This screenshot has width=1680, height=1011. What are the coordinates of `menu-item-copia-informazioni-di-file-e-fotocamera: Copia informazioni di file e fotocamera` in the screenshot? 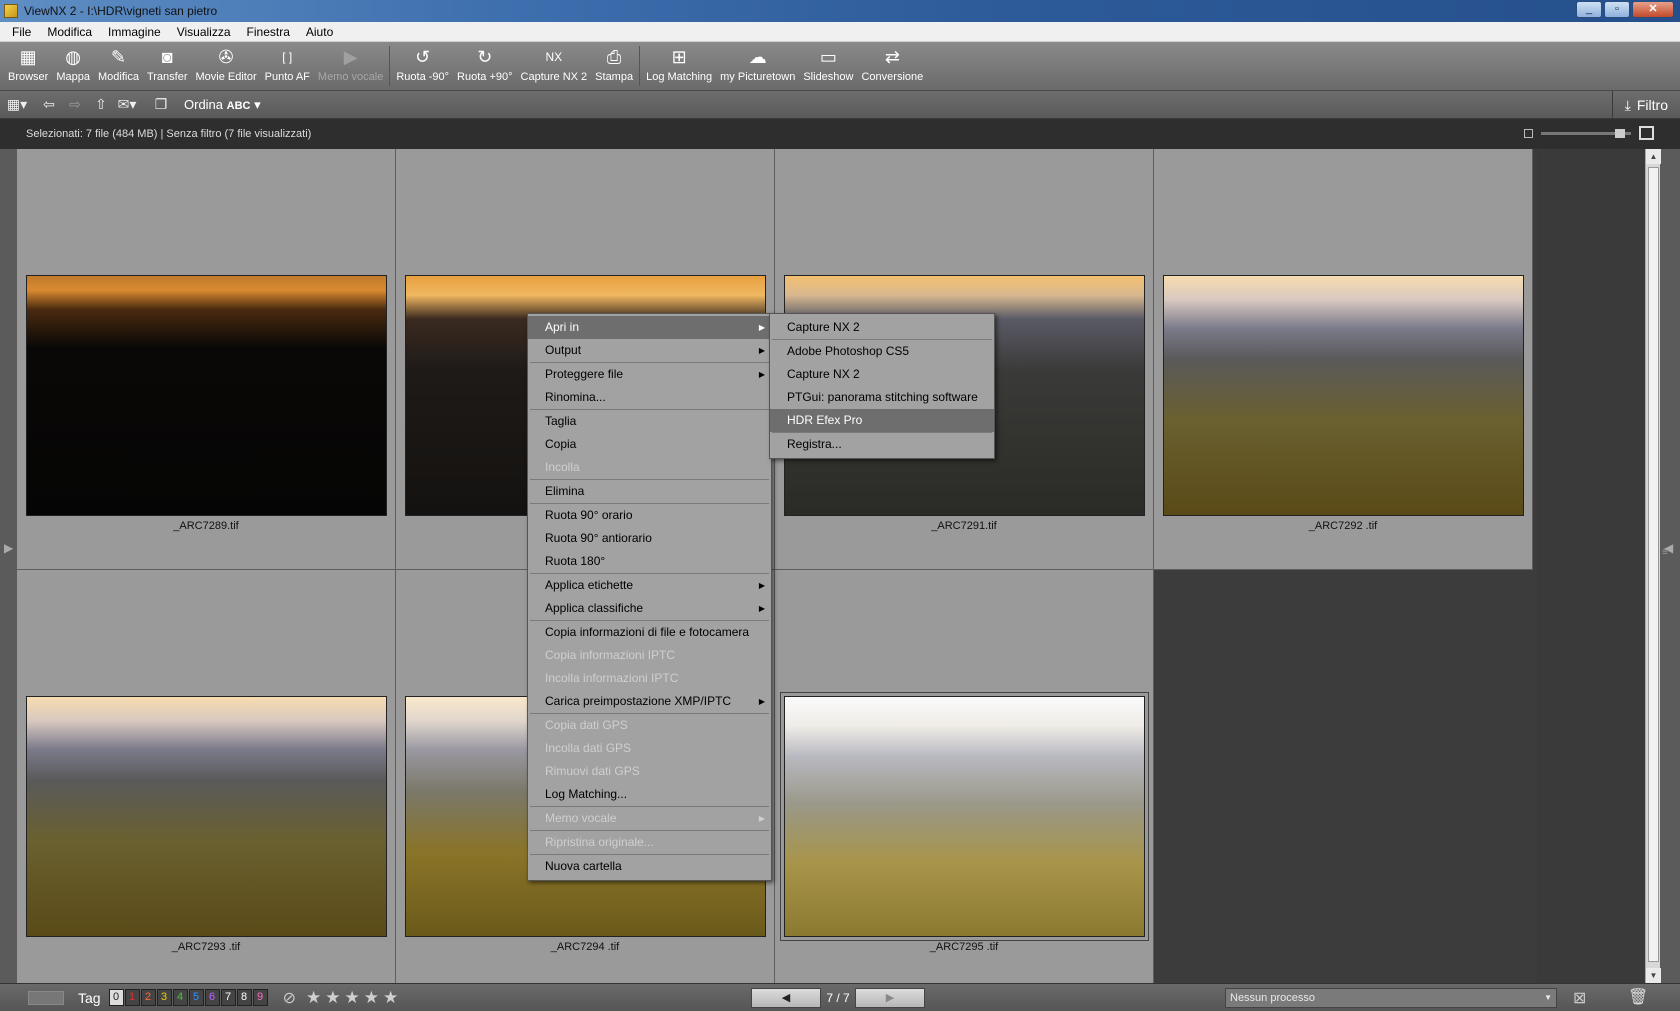 It's located at (649, 632).